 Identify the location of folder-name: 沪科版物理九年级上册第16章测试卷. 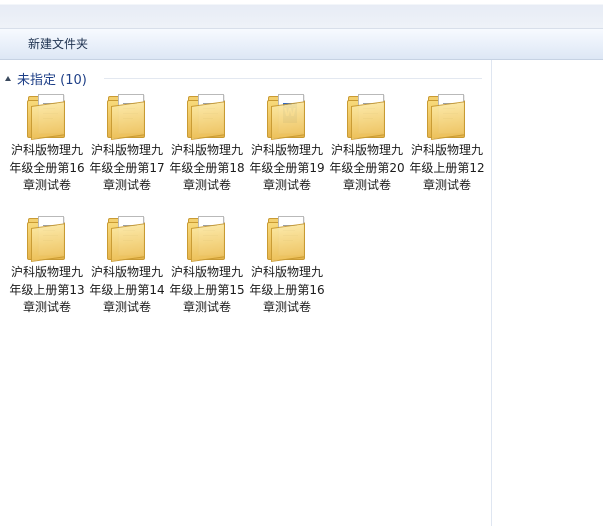
(287, 289).